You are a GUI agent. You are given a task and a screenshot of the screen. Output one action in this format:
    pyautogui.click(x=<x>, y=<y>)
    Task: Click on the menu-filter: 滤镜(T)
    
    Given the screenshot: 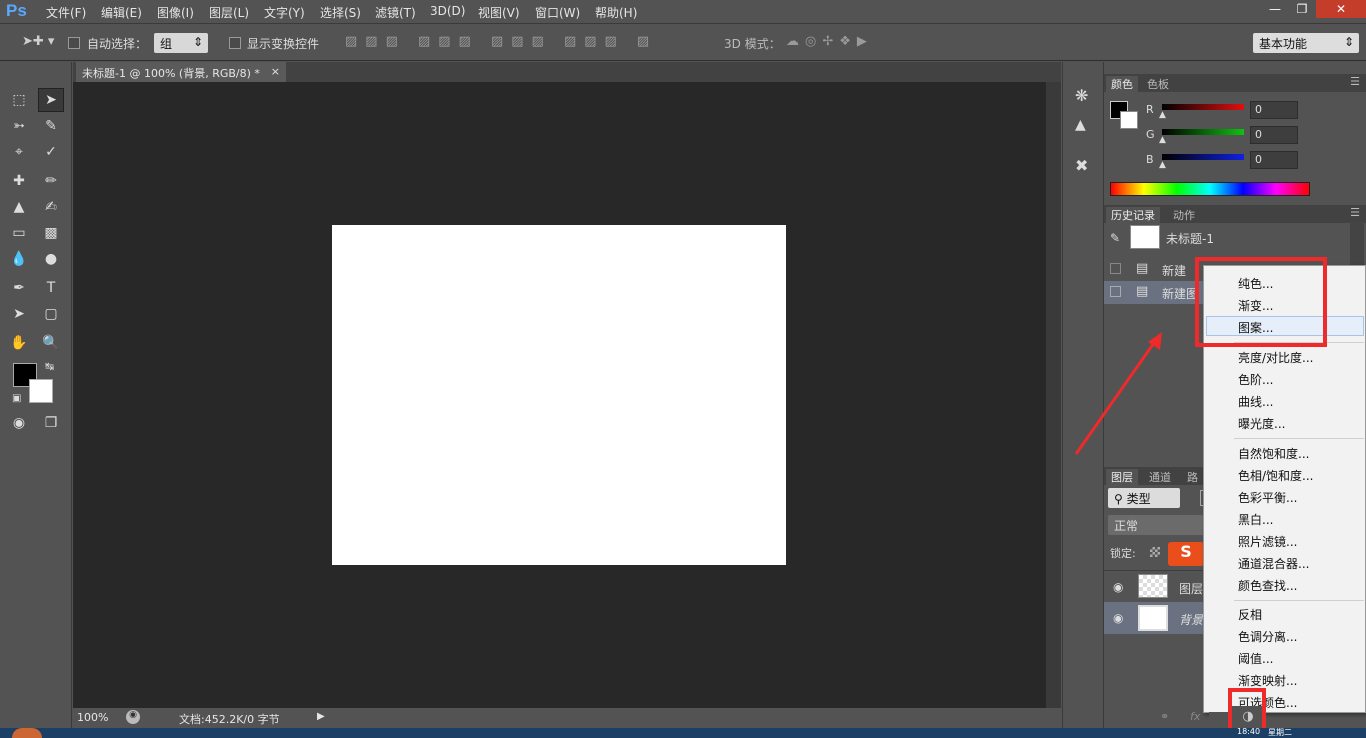 What is the action you would take?
    pyautogui.click(x=395, y=12)
    